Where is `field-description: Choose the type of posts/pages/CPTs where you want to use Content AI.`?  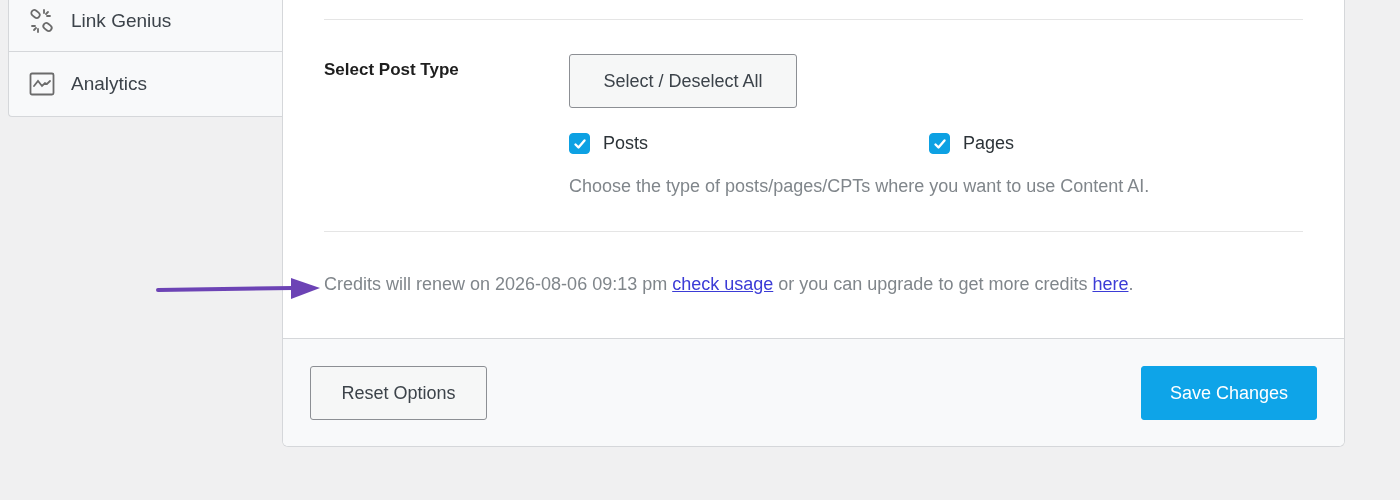
field-description: Choose the type of posts/pages/CPTs where you want to use Content AI. is located at coordinates (860, 186).